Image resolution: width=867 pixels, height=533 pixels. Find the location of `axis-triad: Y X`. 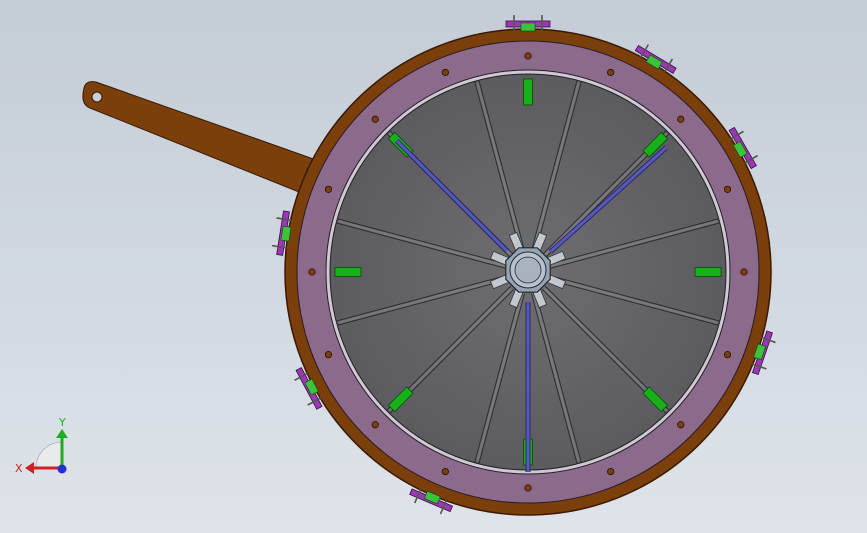

axis-triad: Y X is located at coordinates (41, 445).